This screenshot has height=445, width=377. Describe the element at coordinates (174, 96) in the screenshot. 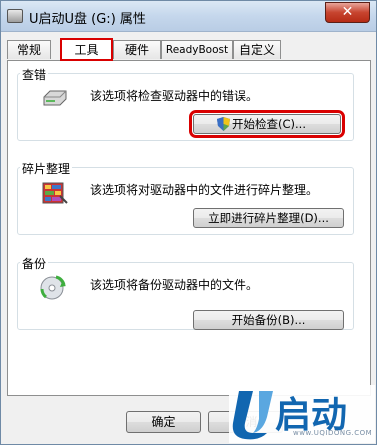

I see `error-check-description: 该选项将检查驱动器中的错误。` at that location.